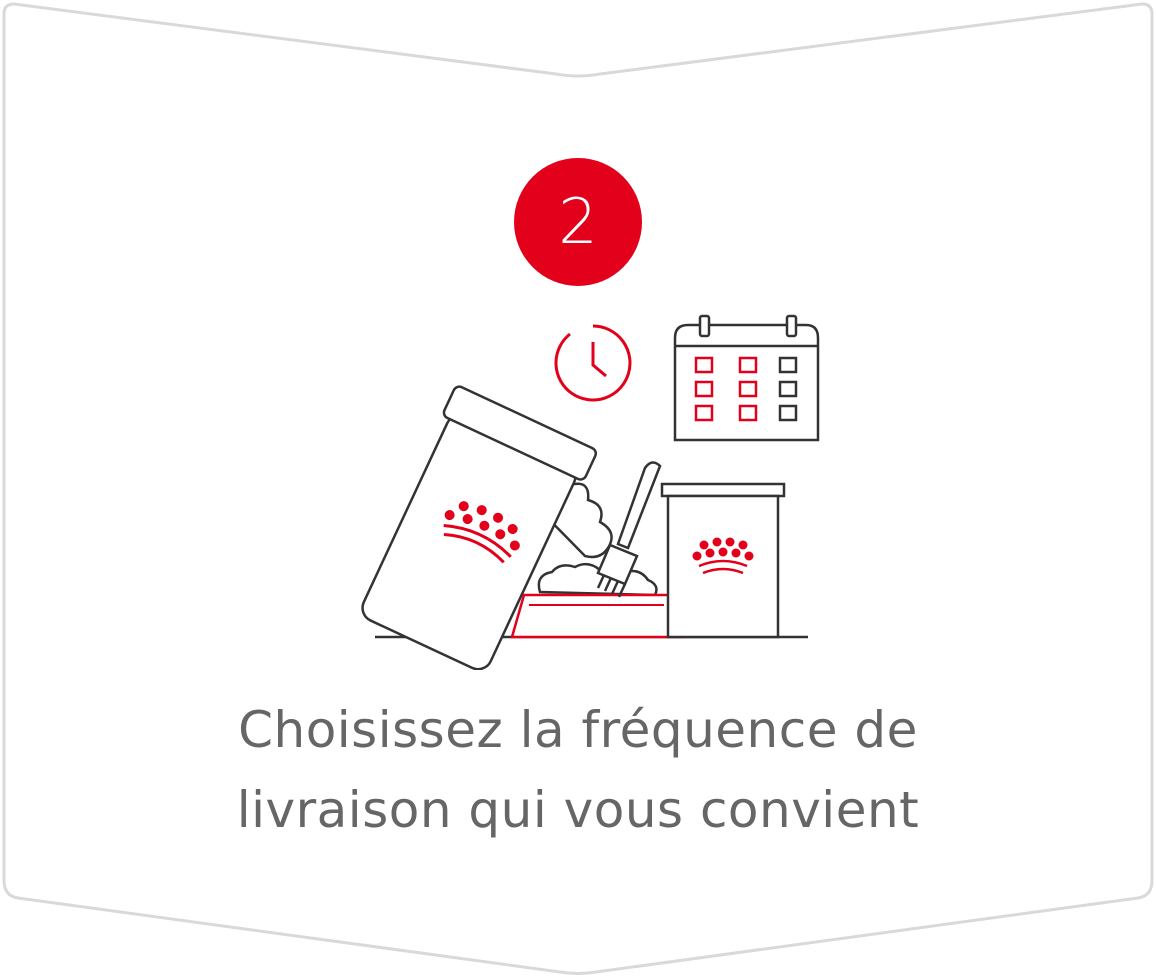  What do you see at coordinates (590, 492) in the screenshot?
I see `delivery-illustration` at bounding box center [590, 492].